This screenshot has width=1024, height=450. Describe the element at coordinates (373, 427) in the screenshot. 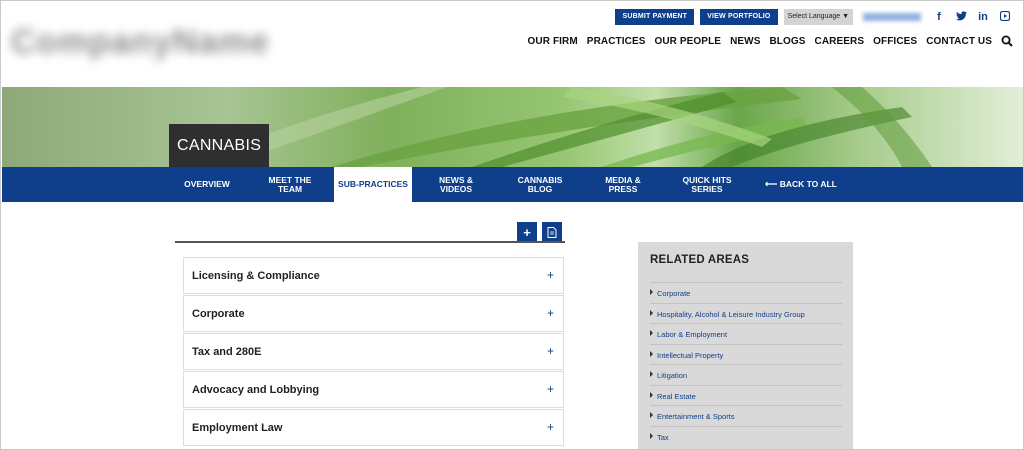

I see `accordion-item-employment: Employment Law +` at that location.